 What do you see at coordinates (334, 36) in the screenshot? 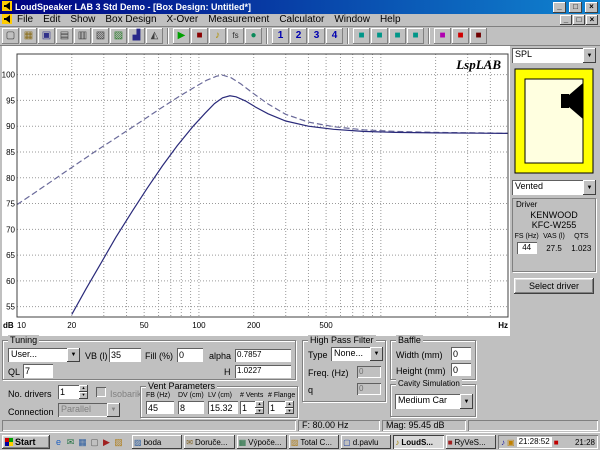
I see `view-4-button: 4` at bounding box center [334, 36].